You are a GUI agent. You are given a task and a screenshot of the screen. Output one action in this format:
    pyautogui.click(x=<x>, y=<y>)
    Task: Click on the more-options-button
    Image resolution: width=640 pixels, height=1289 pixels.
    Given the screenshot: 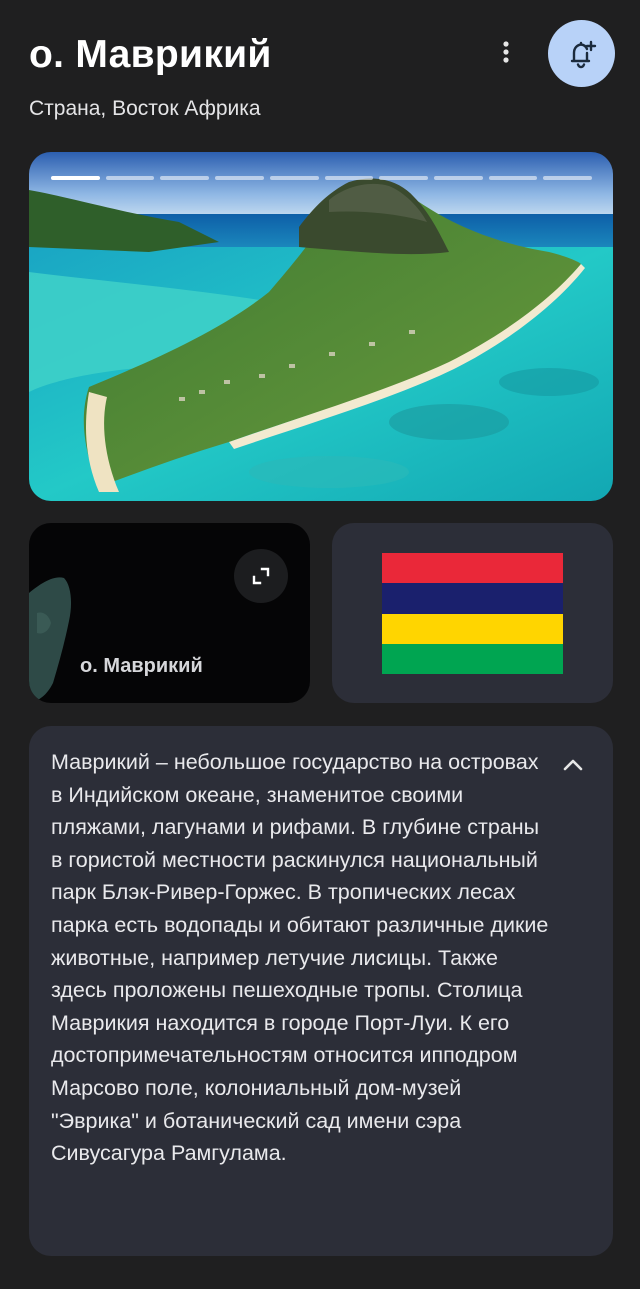 What is the action you would take?
    pyautogui.click(x=506, y=52)
    